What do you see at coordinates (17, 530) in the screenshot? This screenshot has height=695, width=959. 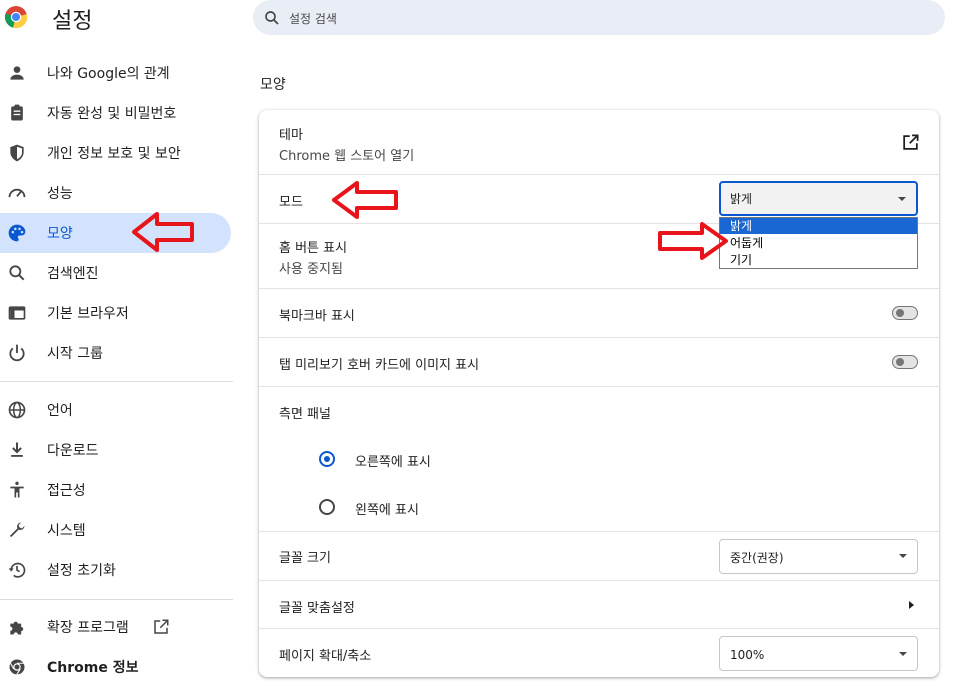 I see `wrench-icon` at bounding box center [17, 530].